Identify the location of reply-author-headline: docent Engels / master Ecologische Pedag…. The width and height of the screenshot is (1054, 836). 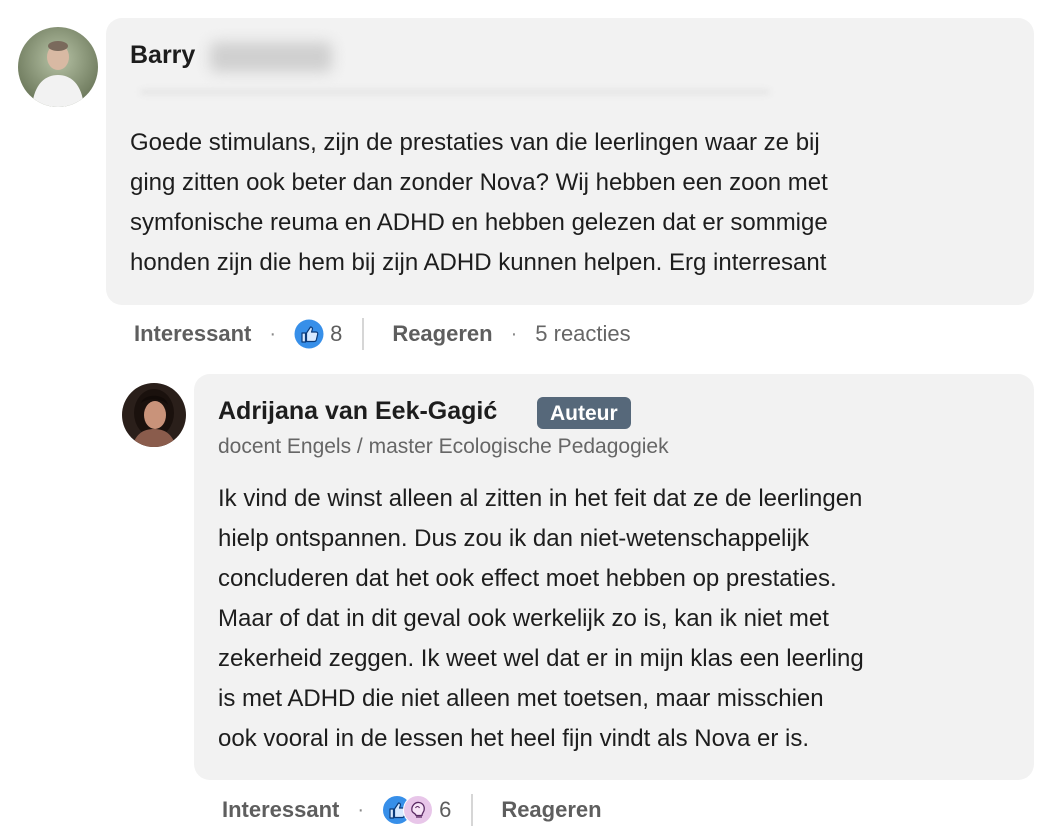
(443, 446).